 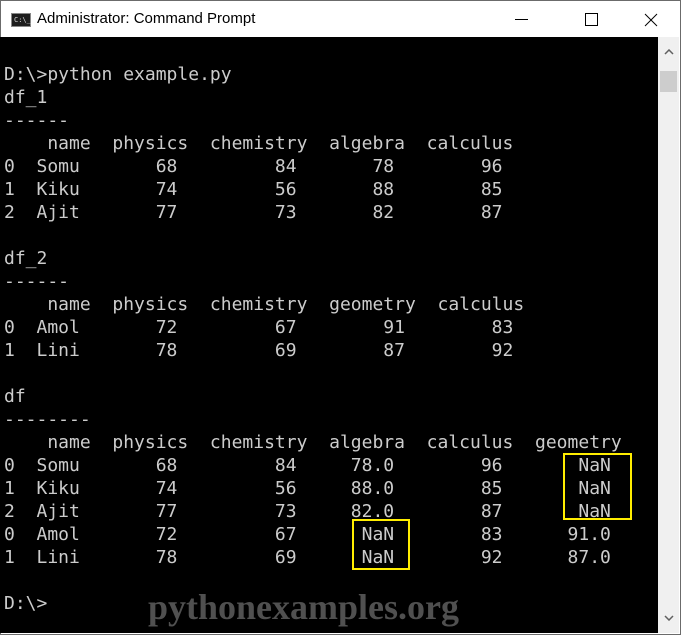 What do you see at coordinates (340, 19) in the screenshot?
I see `title-bar: C:\_ Administrator: Command Prompt` at bounding box center [340, 19].